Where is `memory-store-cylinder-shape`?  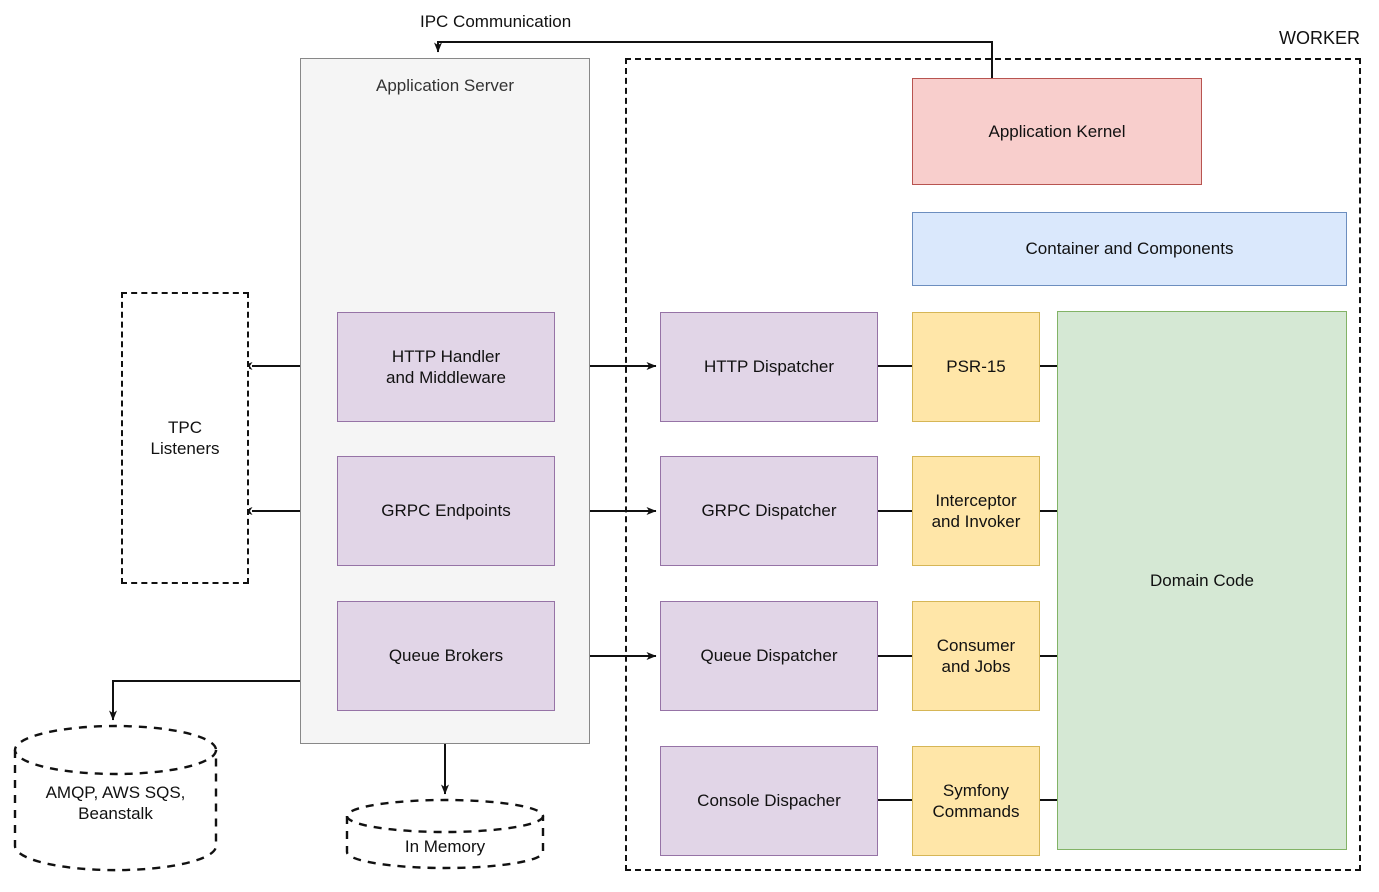 memory-store-cylinder-shape is located at coordinates (445, 834).